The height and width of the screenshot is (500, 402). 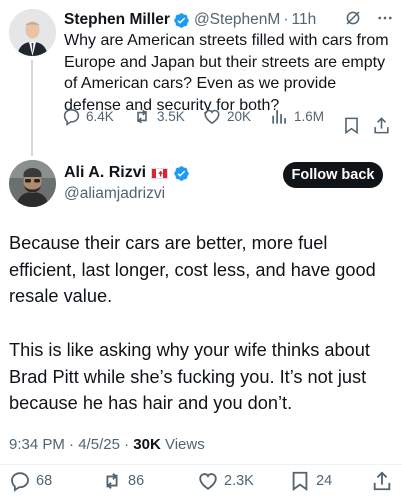 I want to click on divider, so click(x=201, y=464).